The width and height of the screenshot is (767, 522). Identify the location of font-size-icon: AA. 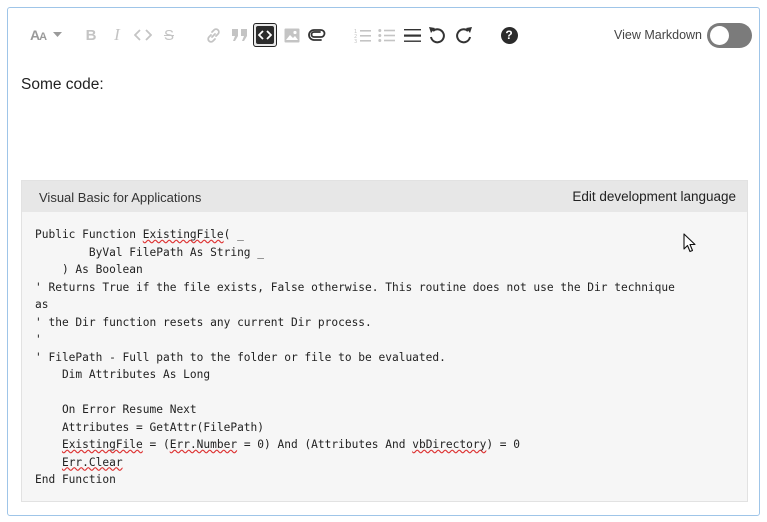
(38, 35).